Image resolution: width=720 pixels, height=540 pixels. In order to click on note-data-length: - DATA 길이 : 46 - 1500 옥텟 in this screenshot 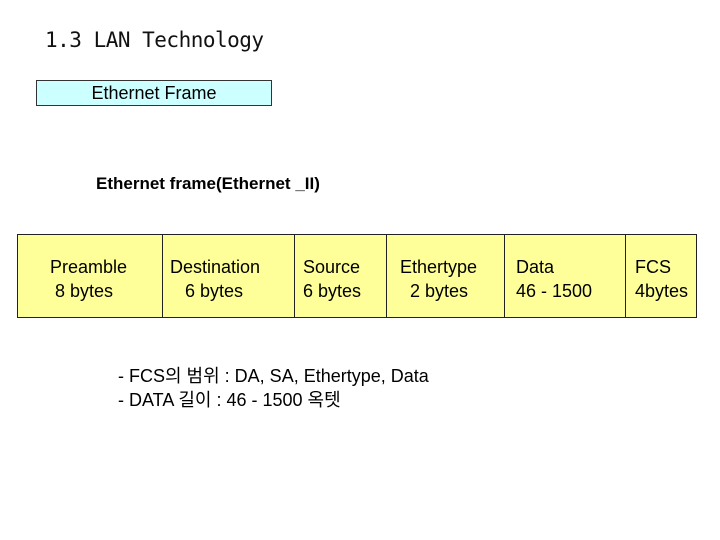, I will do `click(229, 400)`.